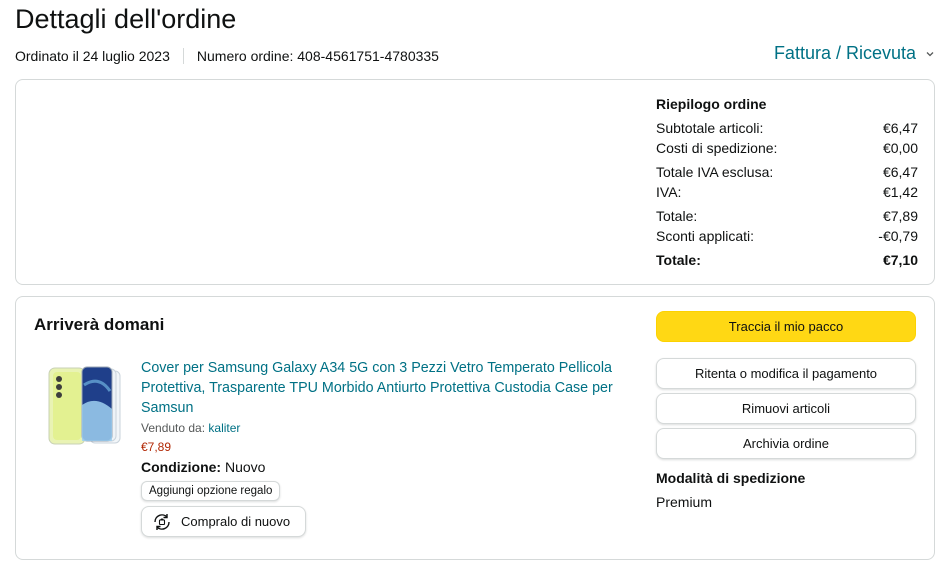 The width and height of the screenshot is (947, 578). I want to click on invoice-label: Fattura / Ricevuta, so click(844, 53).